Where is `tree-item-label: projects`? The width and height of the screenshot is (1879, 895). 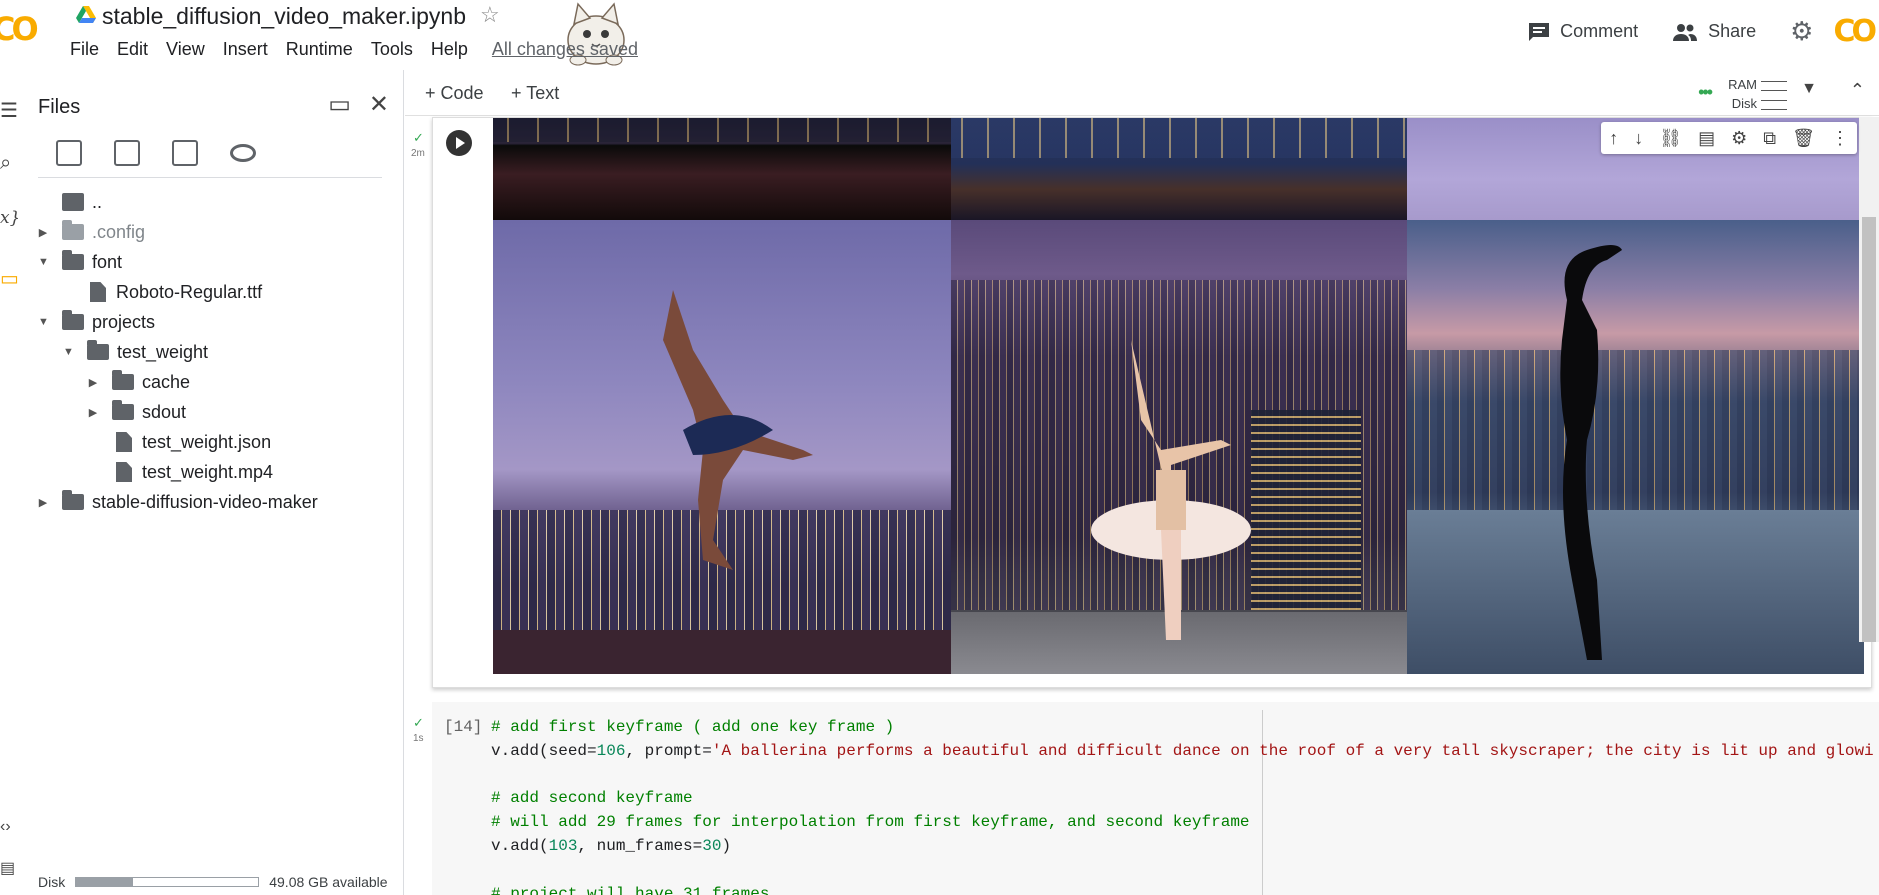 tree-item-label: projects is located at coordinates (124, 321).